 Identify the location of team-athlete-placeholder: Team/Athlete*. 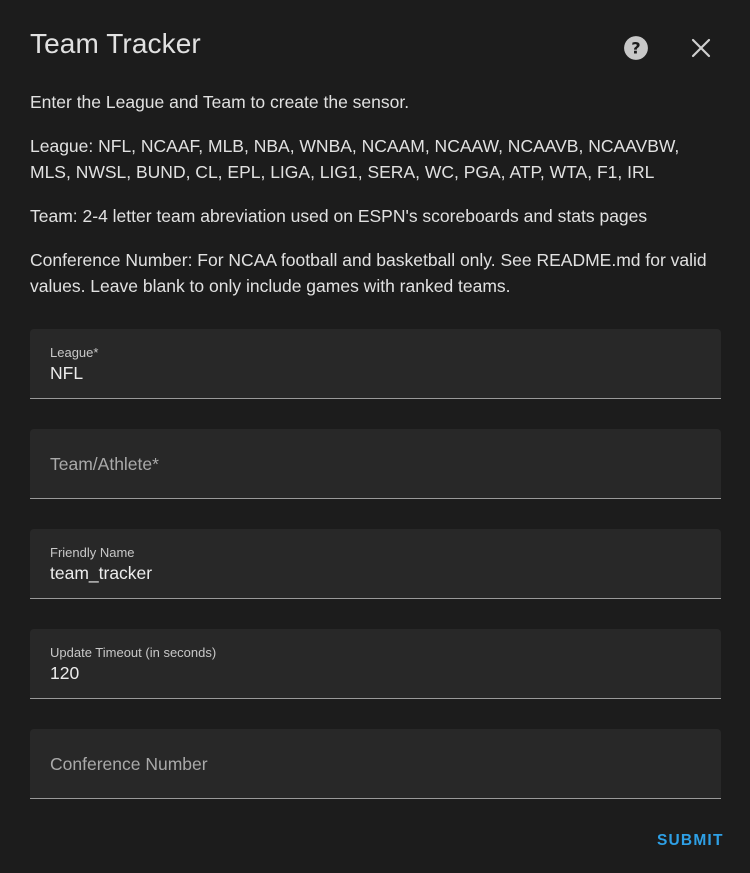
(104, 464).